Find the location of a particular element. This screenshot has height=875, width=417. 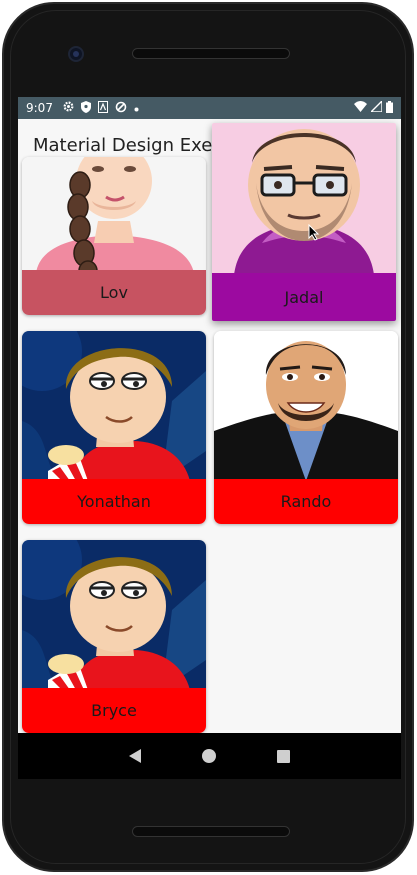

card-name: Lov is located at coordinates (114, 292).